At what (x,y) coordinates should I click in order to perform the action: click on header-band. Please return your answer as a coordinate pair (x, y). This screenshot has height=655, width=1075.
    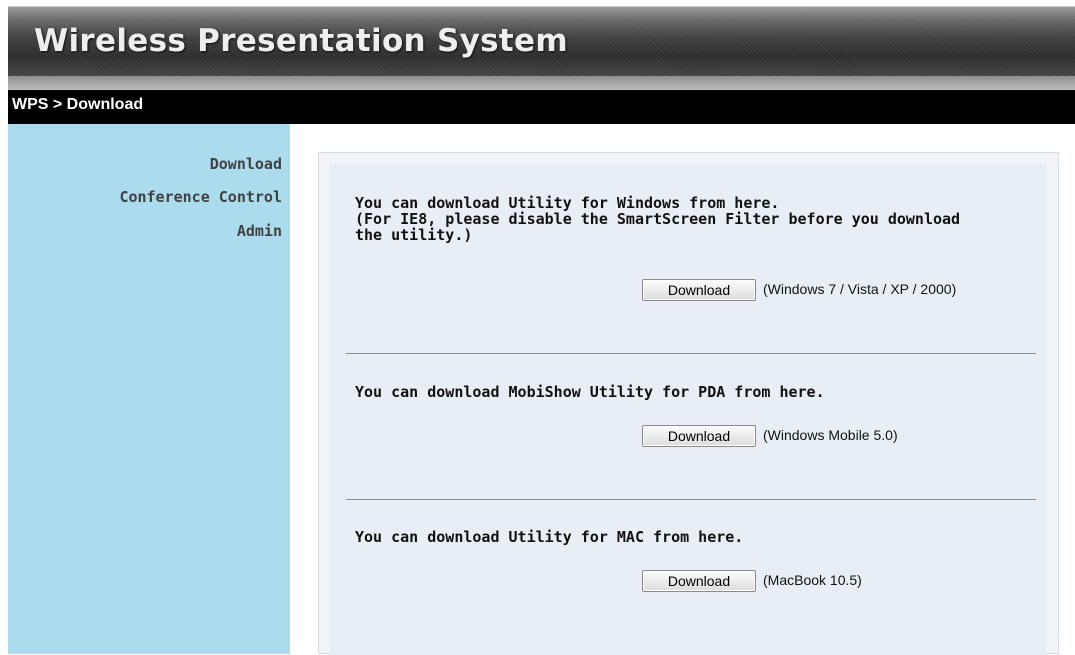
    Looking at the image, I should click on (541, 83).